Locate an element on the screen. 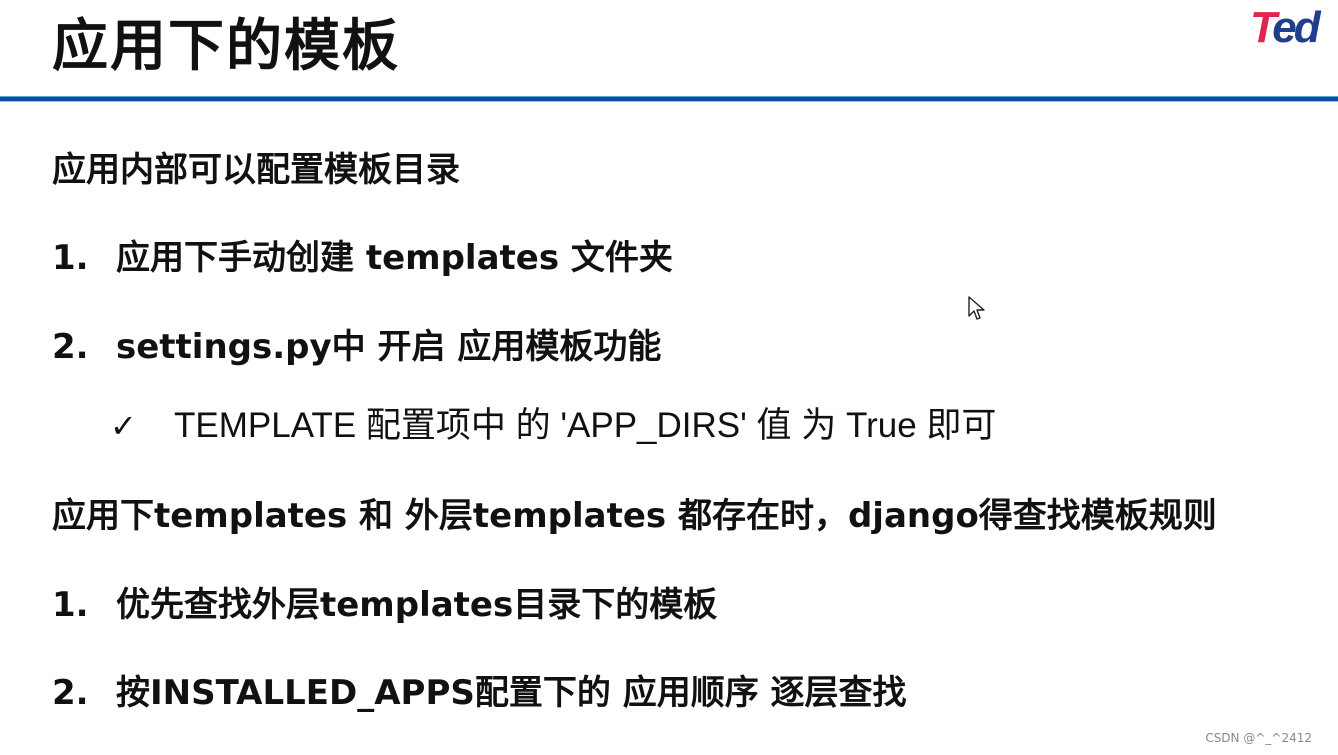 The height and width of the screenshot is (755, 1338). watermark: CSDN @^_^2412 is located at coordinates (1258, 738).